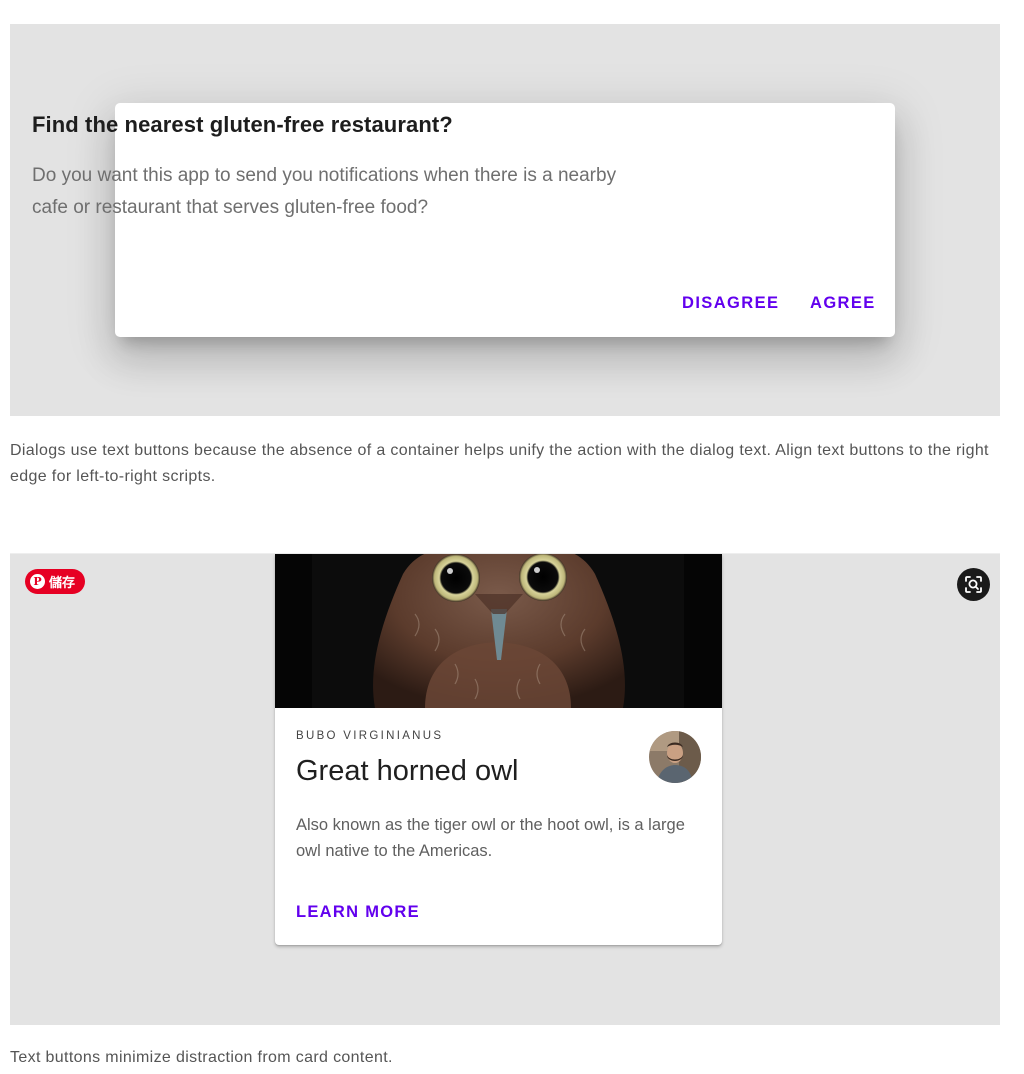  I want to click on visual-search-icon, so click(973, 584).